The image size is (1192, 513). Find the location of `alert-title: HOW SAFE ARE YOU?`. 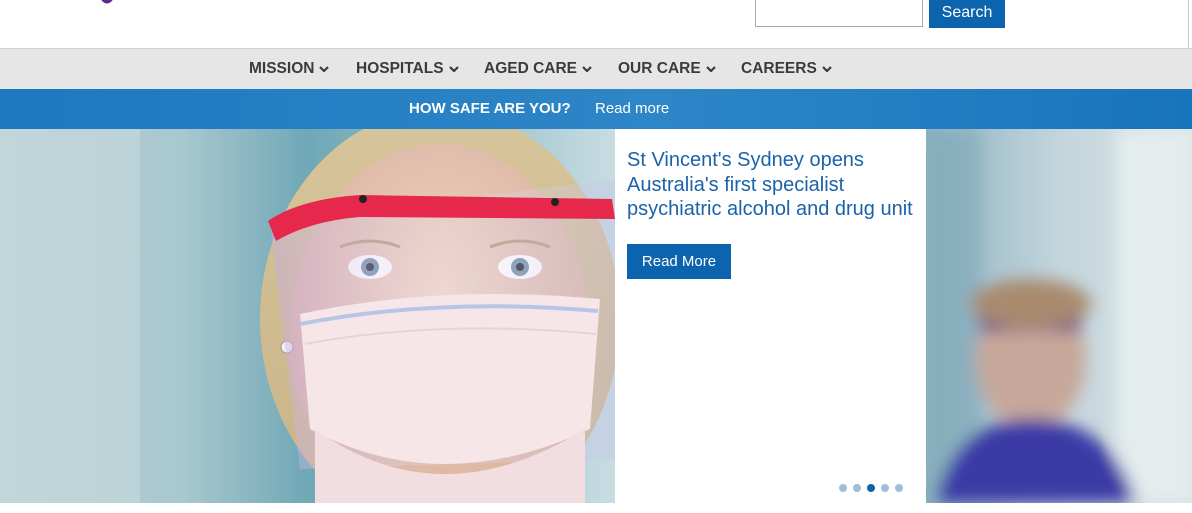

alert-title: HOW SAFE ARE YOU? is located at coordinates (490, 108).